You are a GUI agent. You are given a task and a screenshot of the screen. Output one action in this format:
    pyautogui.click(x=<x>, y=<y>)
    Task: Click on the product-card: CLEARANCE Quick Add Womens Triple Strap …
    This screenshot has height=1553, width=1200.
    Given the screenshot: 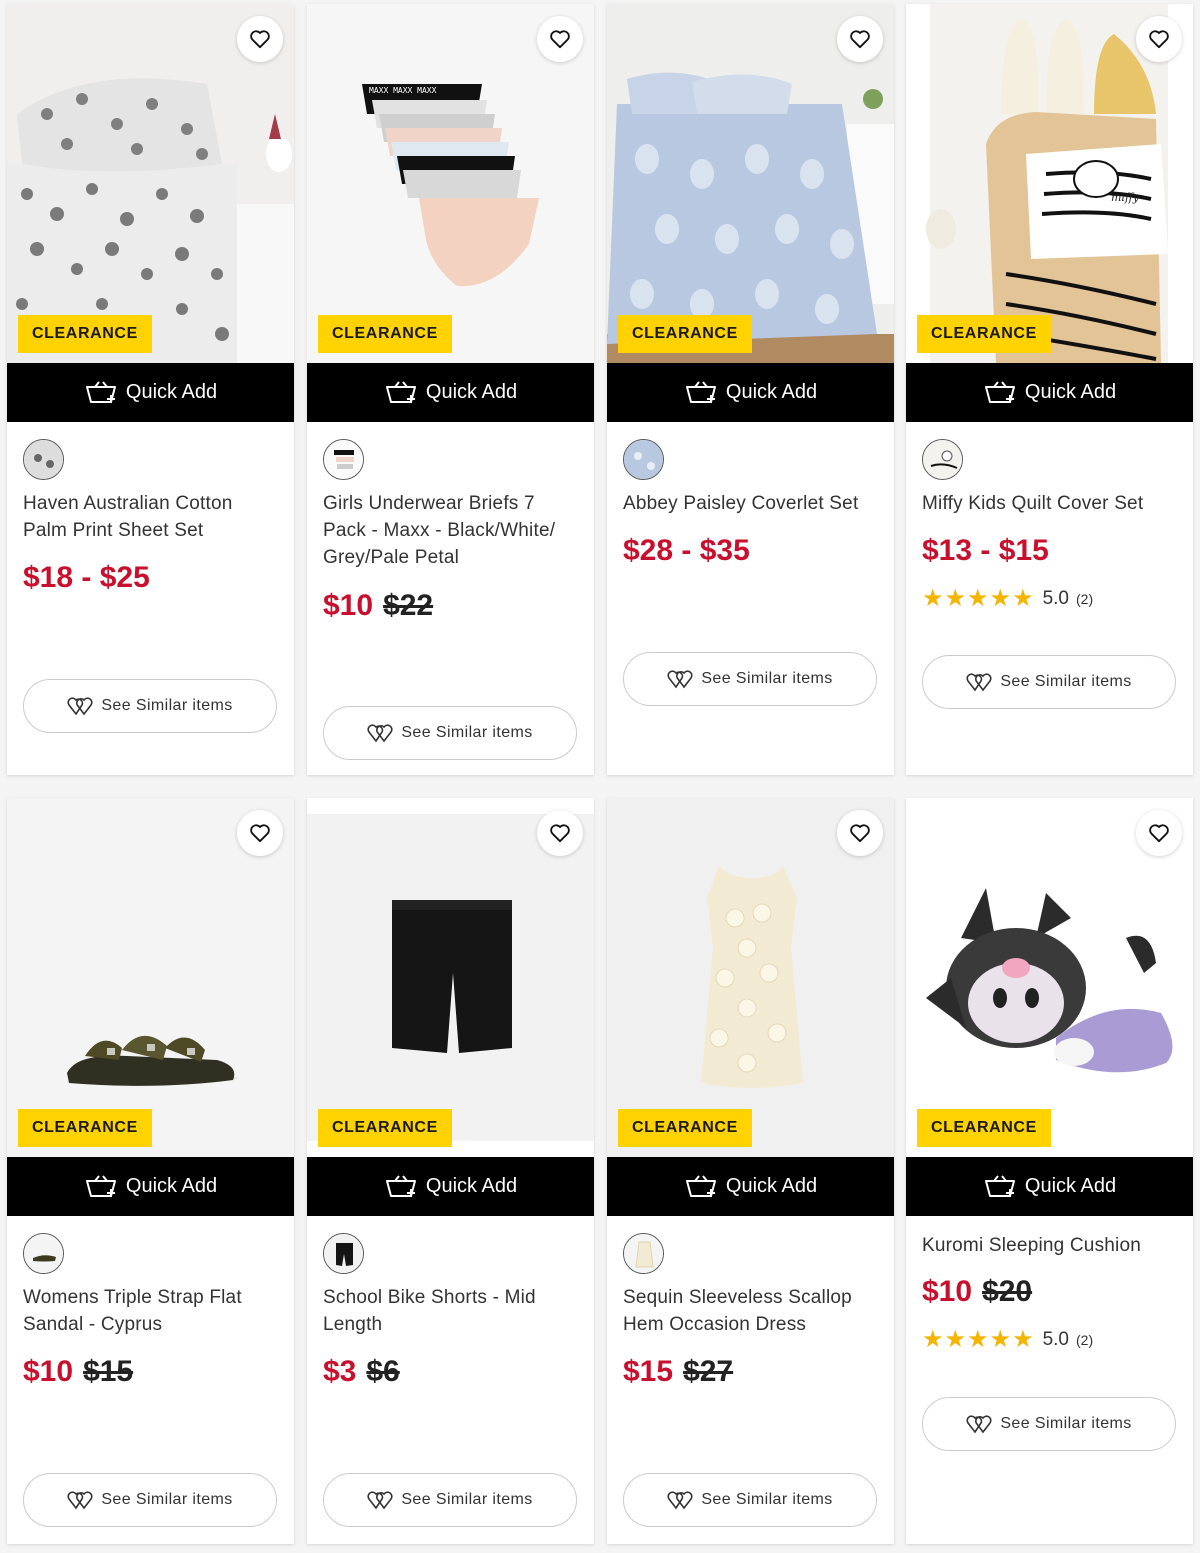 What is the action you would take?
    pyautogui.click(x=150, y=1171)
    